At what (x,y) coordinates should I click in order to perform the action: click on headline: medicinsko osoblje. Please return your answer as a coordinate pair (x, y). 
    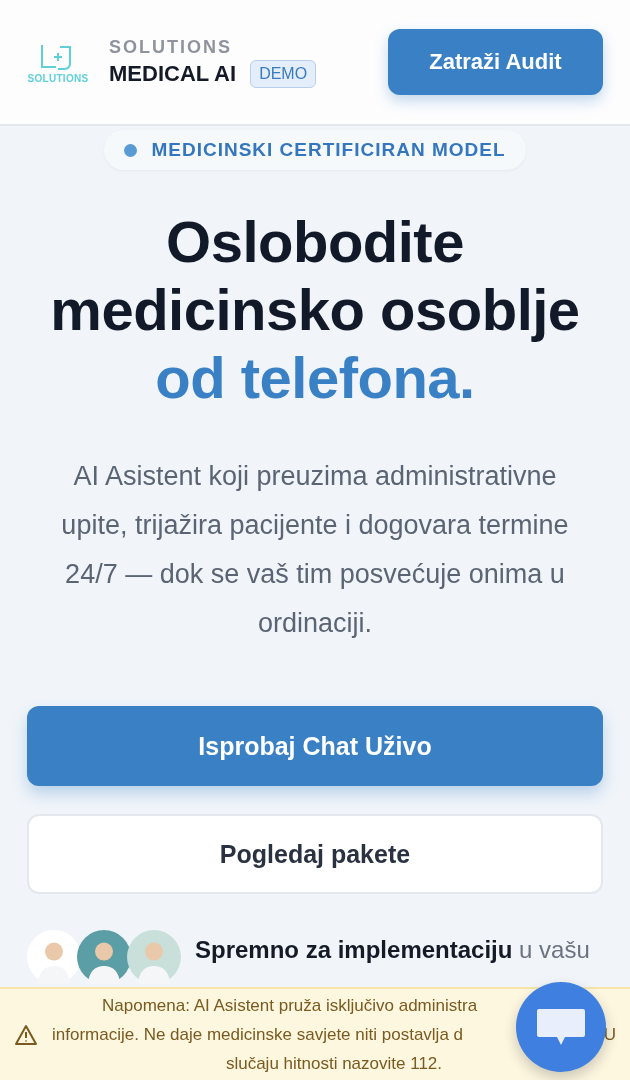
    Looking at the image, I should click on (315, 310).